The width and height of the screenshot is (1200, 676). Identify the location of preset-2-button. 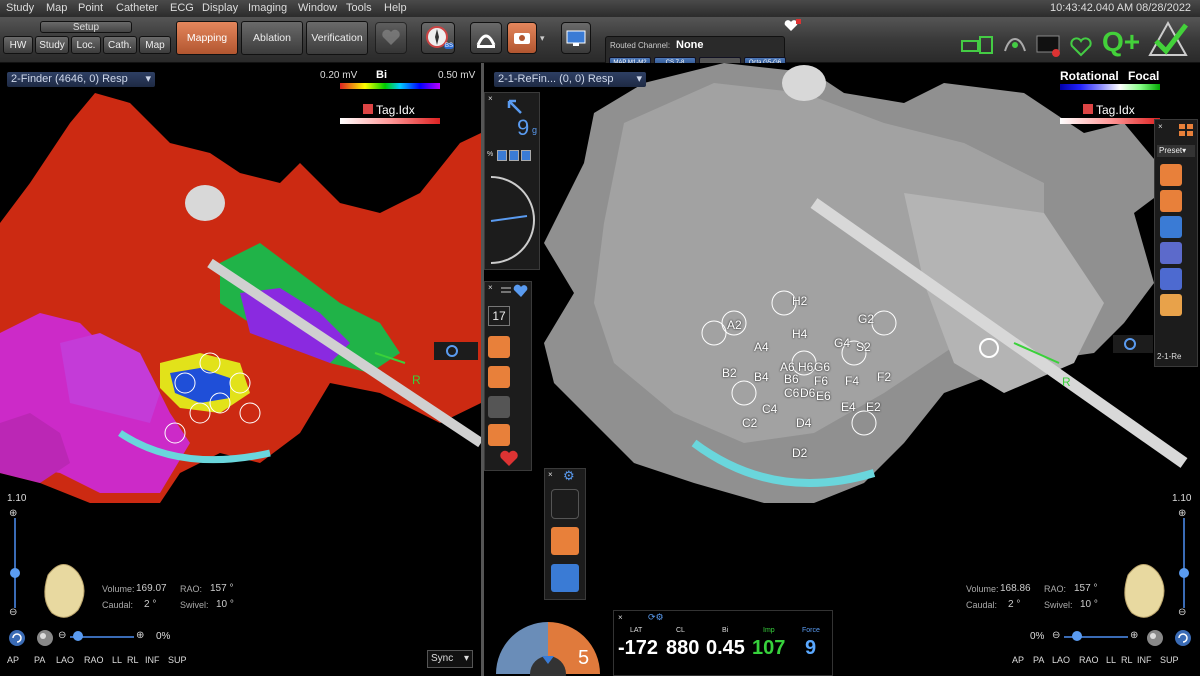
(1171, 201).